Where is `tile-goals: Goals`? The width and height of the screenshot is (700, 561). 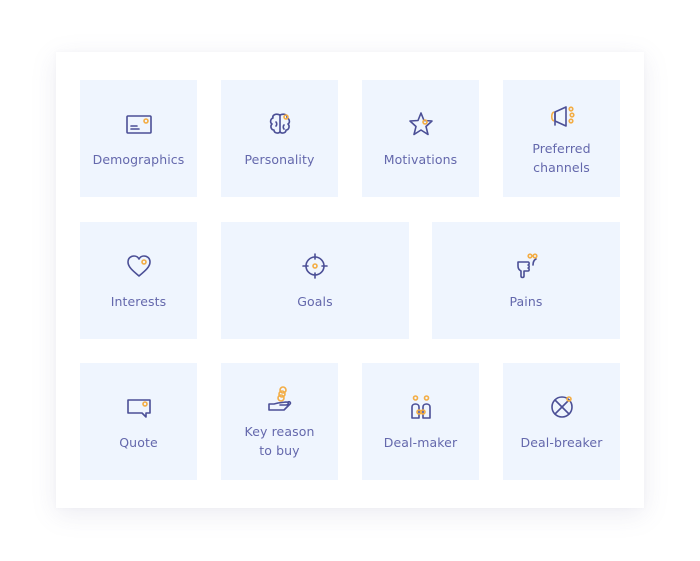
tile-goals: Goals is located at coordinates (315, 280).